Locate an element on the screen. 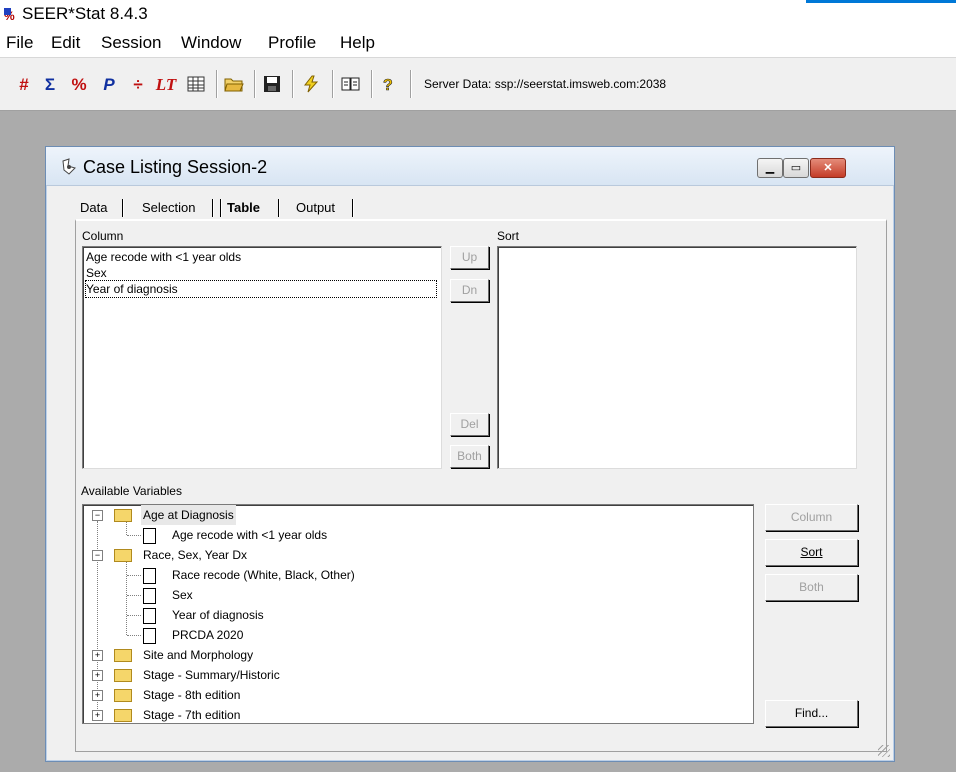 The height and width of the screenshot is (772, 956). menu-help: Help is located at coordinates (357, 43).